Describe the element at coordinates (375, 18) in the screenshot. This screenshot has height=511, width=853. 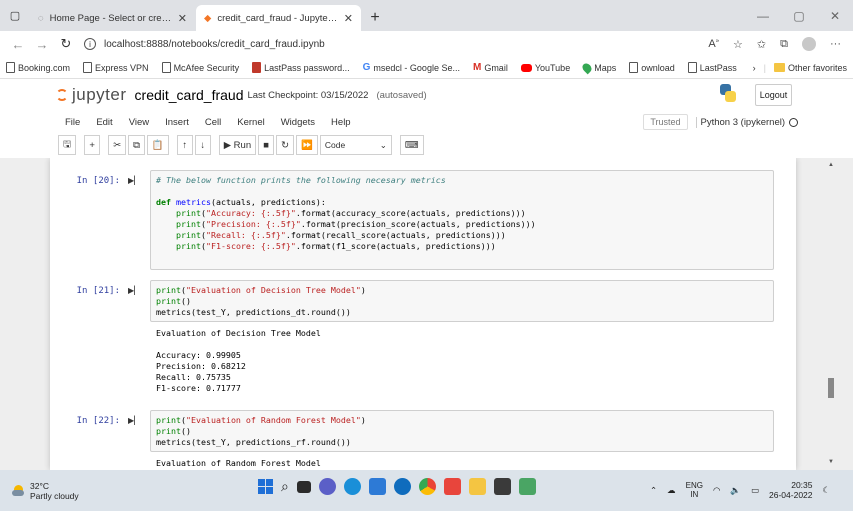
I see `new-tab-button: +` at that location.